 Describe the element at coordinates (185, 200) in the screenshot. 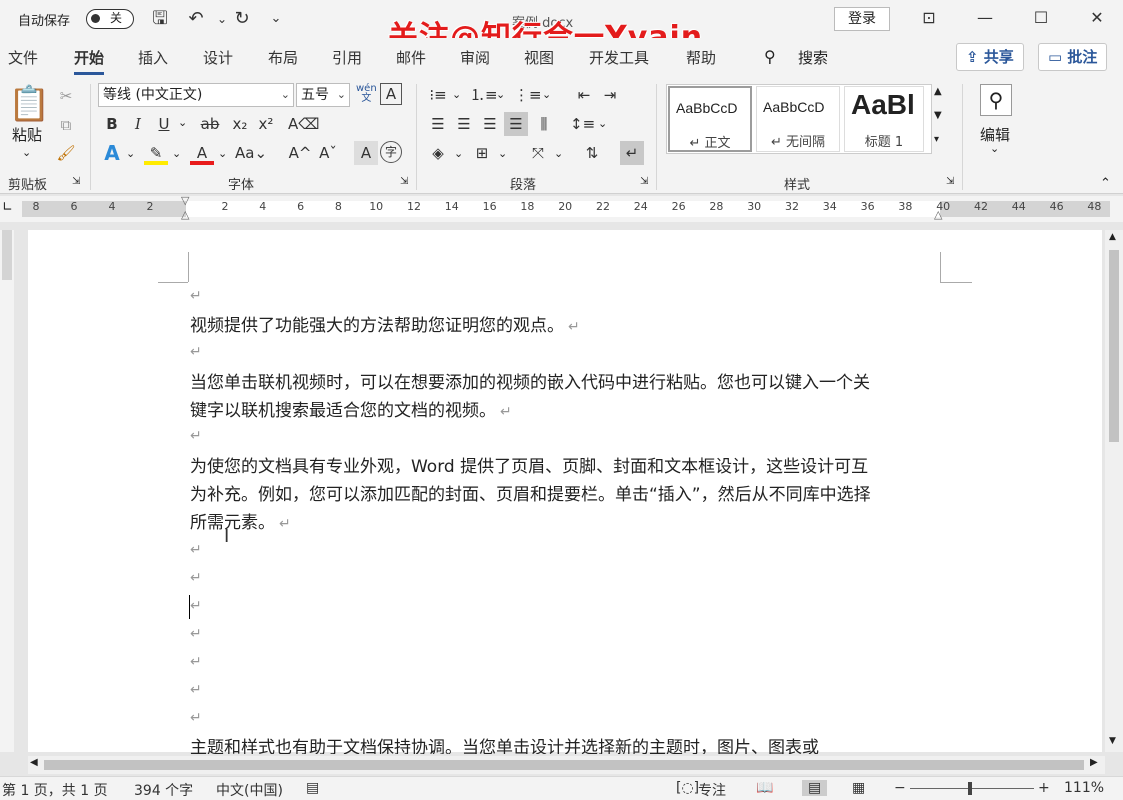

I see `first-line-indent-icon: ▽` at that location.